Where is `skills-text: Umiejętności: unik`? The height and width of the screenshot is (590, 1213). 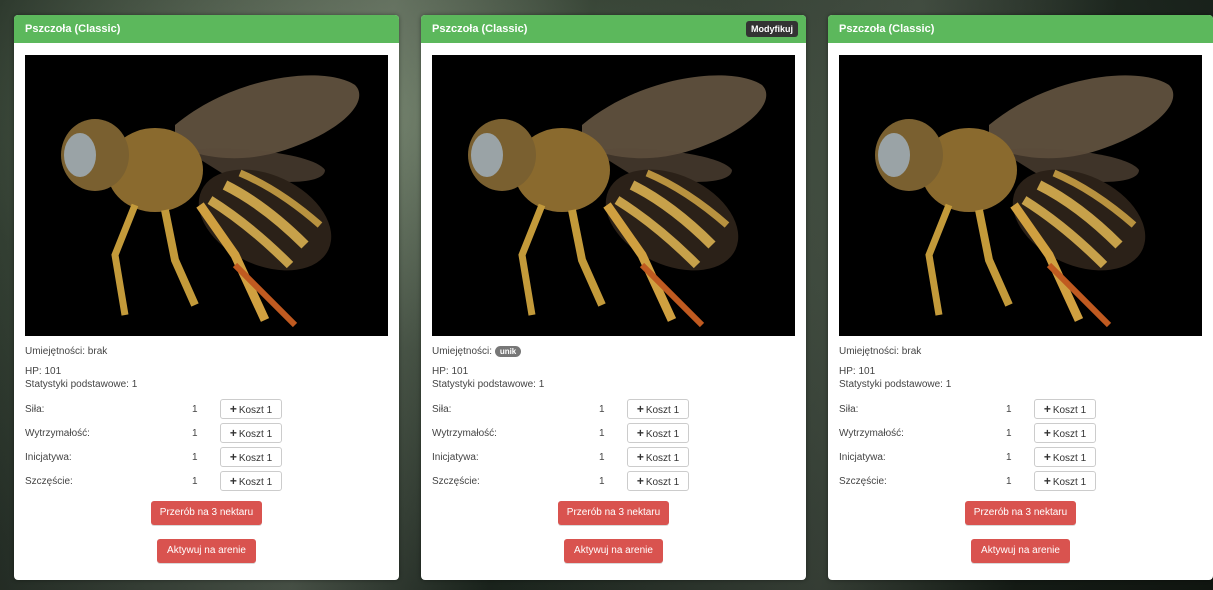
skills-text: Umiejętności: unik is located at coordinates (477, 352).